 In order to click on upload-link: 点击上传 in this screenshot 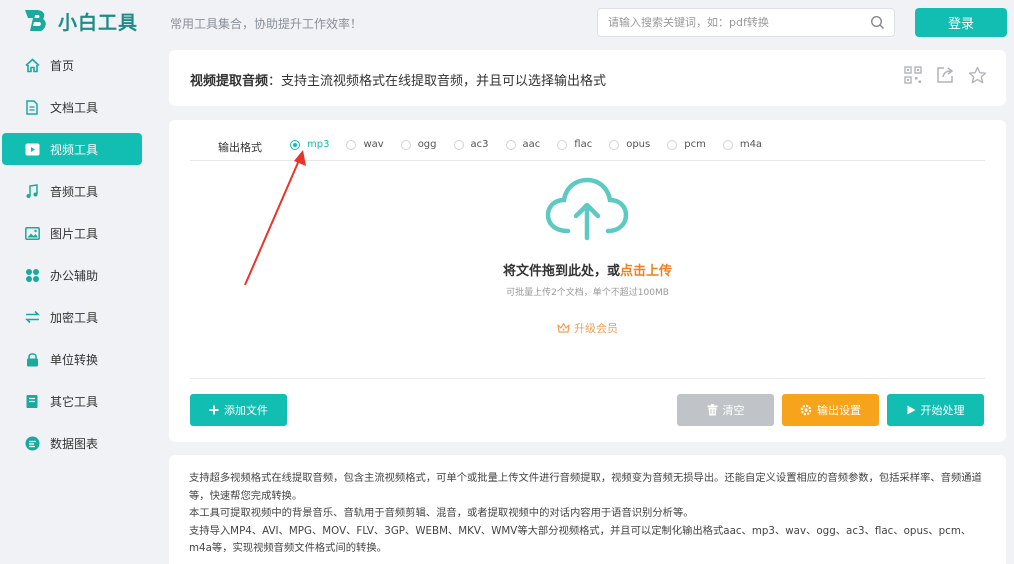, I will do `click(646, 271)`.